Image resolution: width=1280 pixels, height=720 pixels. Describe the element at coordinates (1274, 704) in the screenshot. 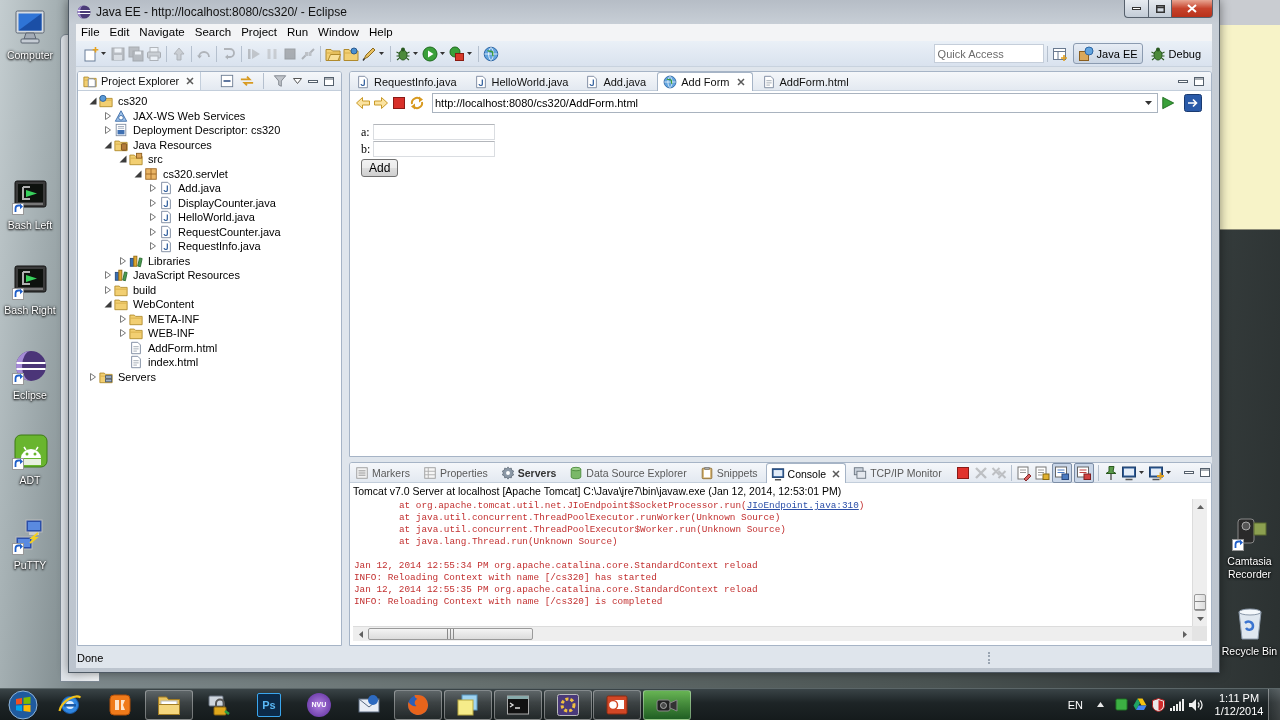

I see `show-desktop-button` at that location.